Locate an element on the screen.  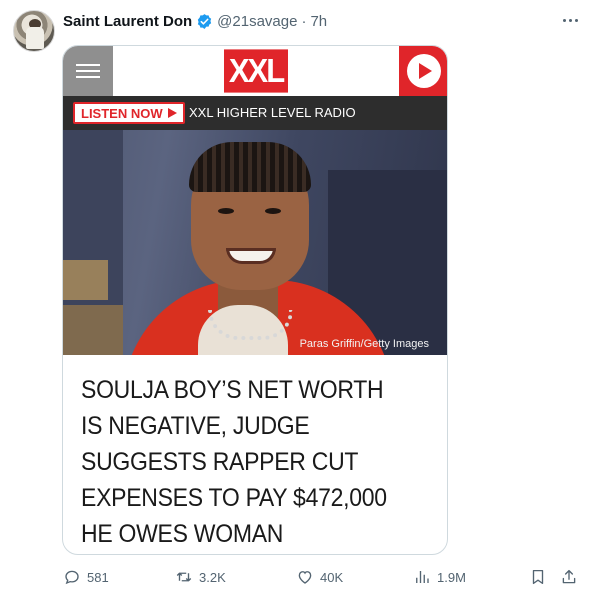
bookmark-button is located at coordinates (538, 577).